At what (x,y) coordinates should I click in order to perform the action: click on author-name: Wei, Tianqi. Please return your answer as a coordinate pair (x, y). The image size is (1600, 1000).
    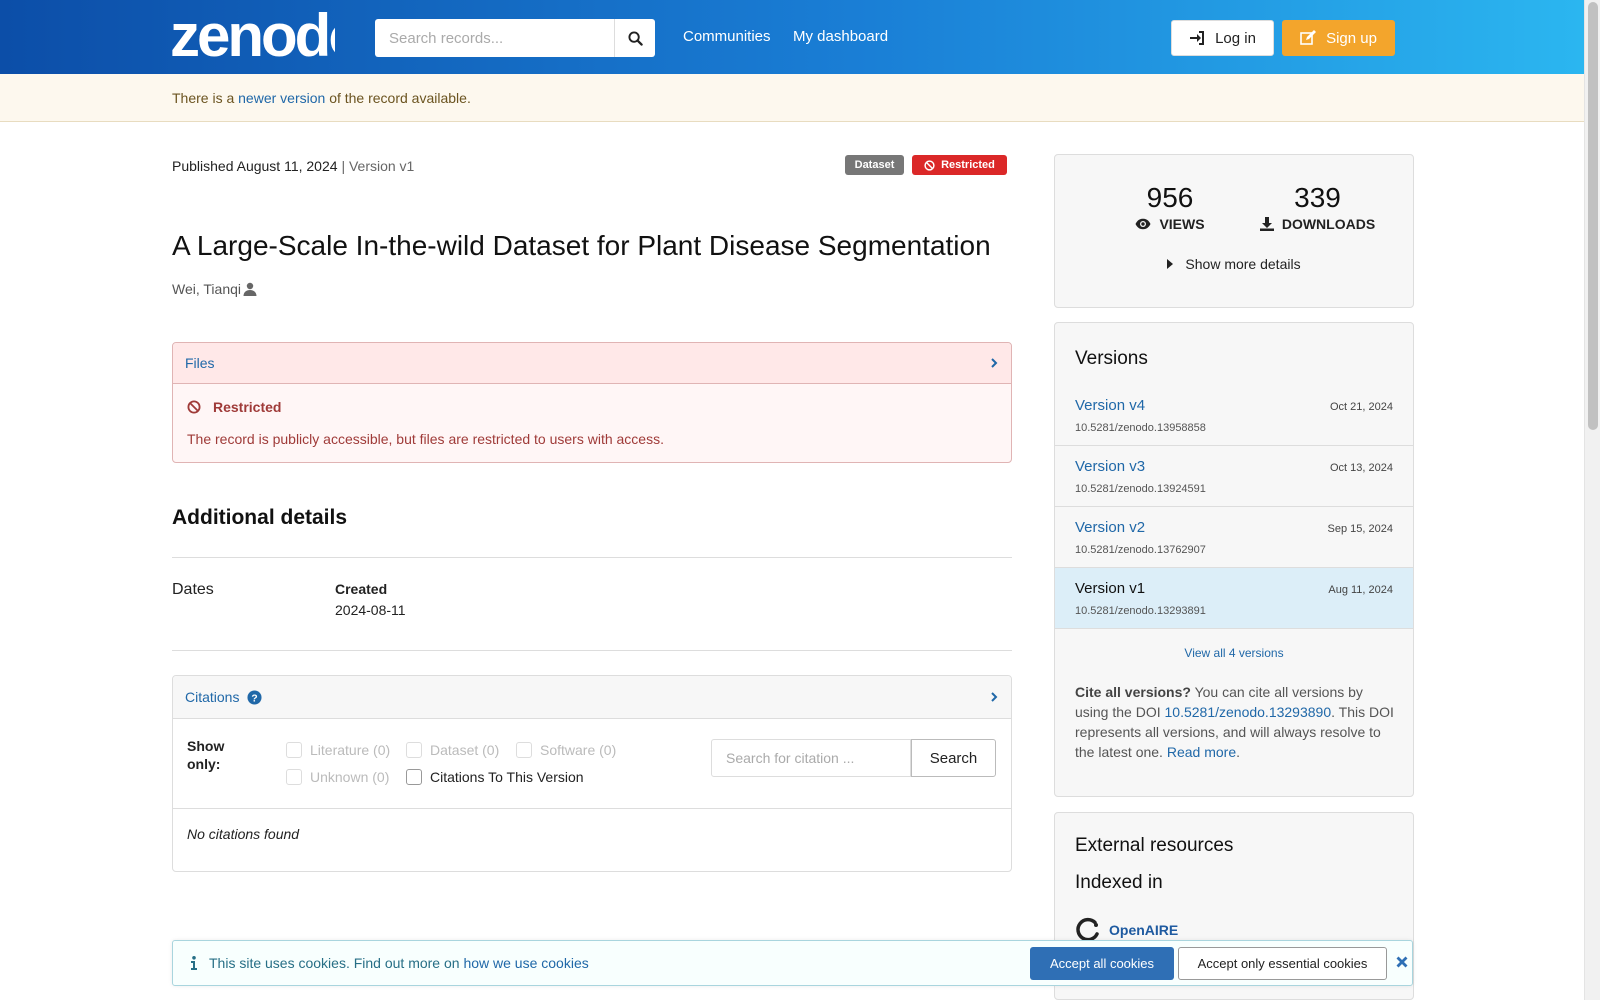
    Looking at the image, I should click on (206, 289).